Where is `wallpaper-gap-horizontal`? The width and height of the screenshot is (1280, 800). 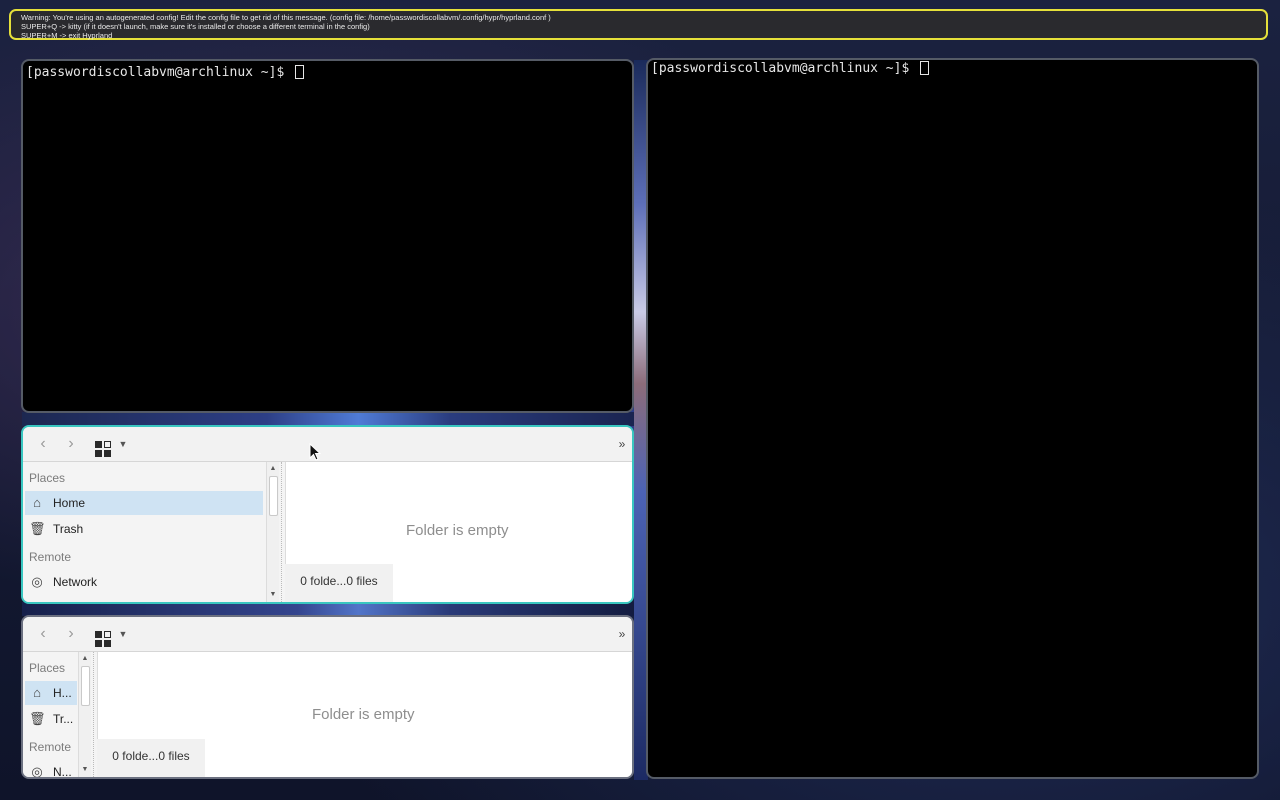
wallpaper-gap-horizontal is located at coordinates (328, 419).